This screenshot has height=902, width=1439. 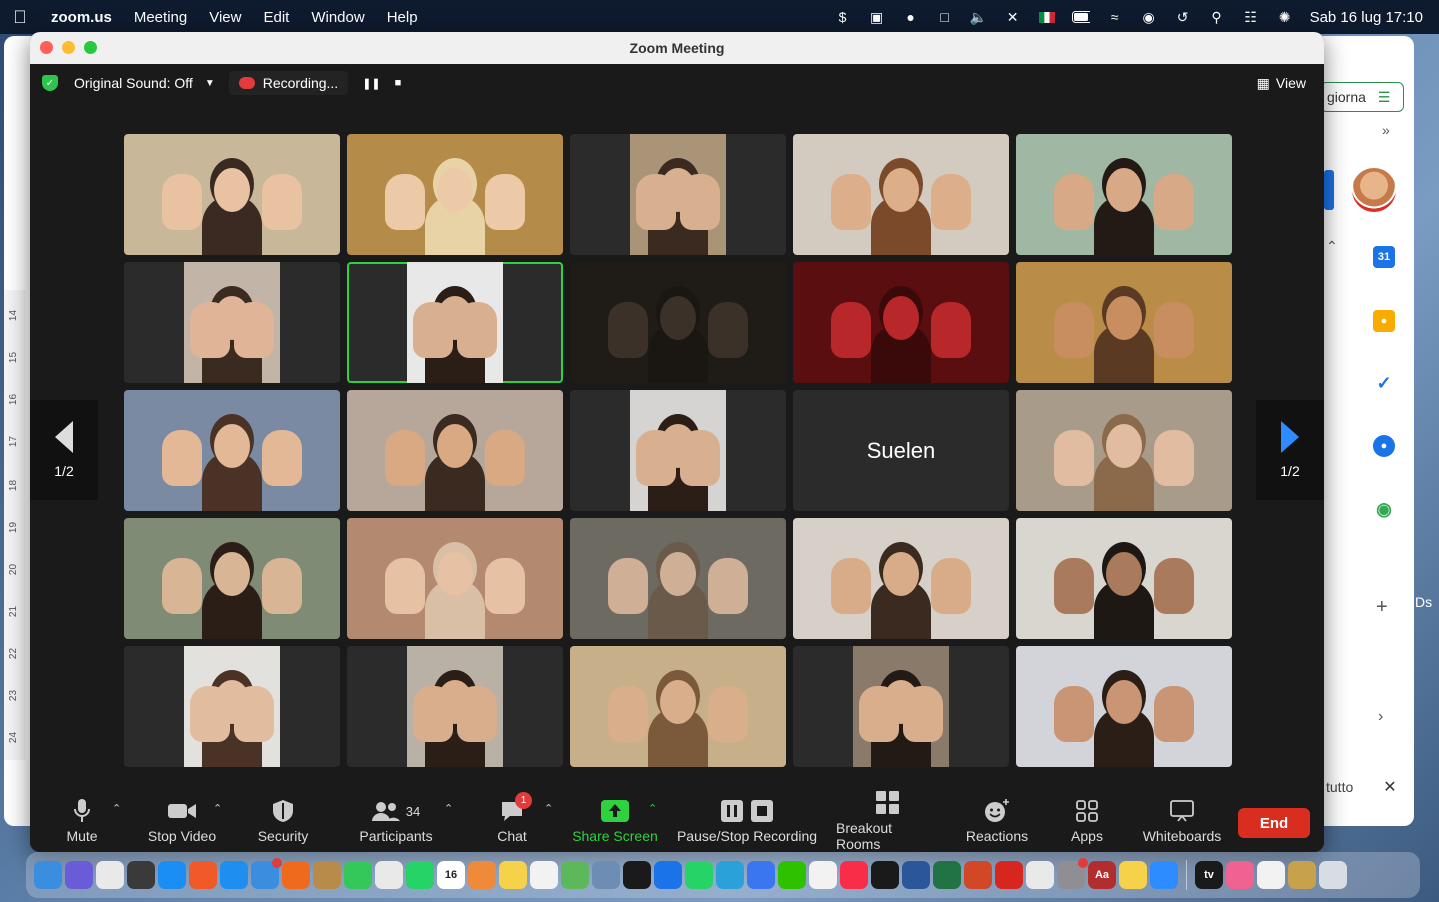 I want to click on brave-icon, so click(x=203, y=875).